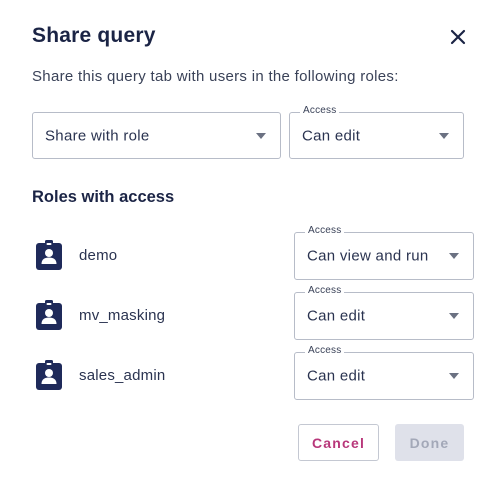 The image size is (495, 482). I want to click on role-access-value: Can view and run, so click(368, 256).